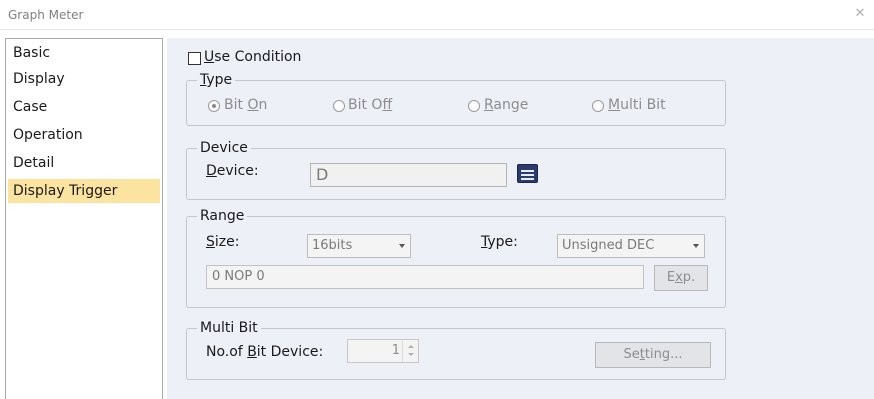  Describe the element at coordinates (237, 171) in the screenshot. I see `label-text: evice:` at that location.